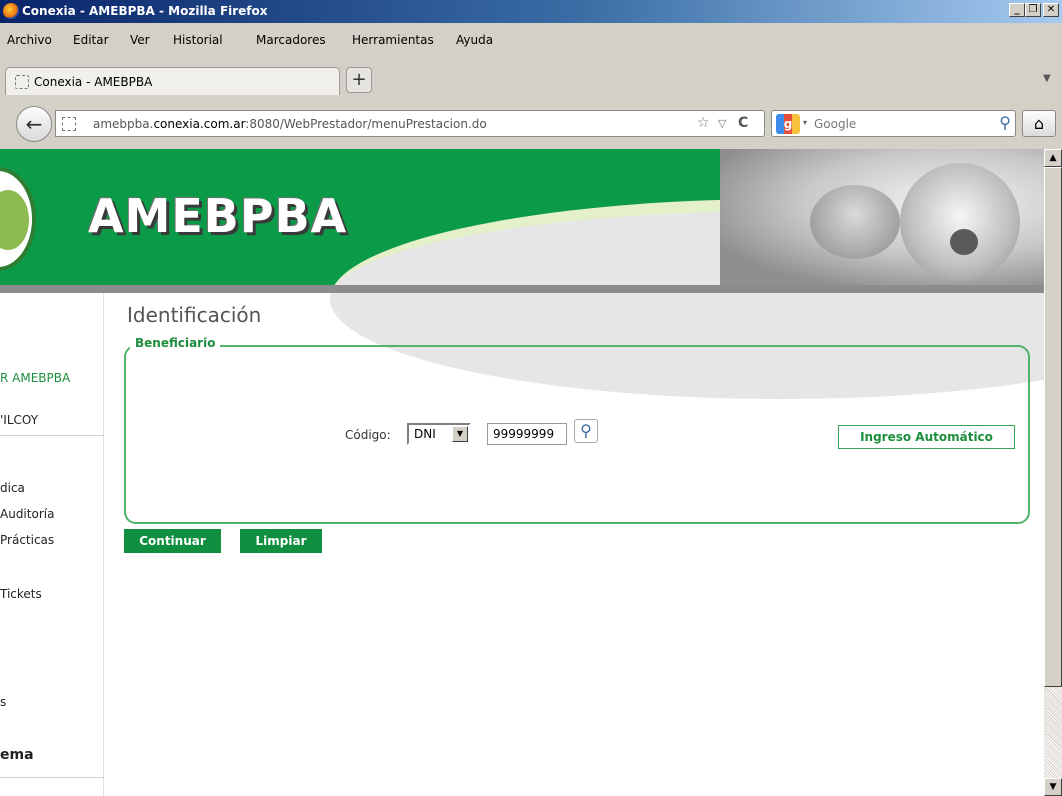 The image size is (1062, 796). Describe the element at coordinates (964, 242) in the screenshot. I see `baby-mouth` at that location.